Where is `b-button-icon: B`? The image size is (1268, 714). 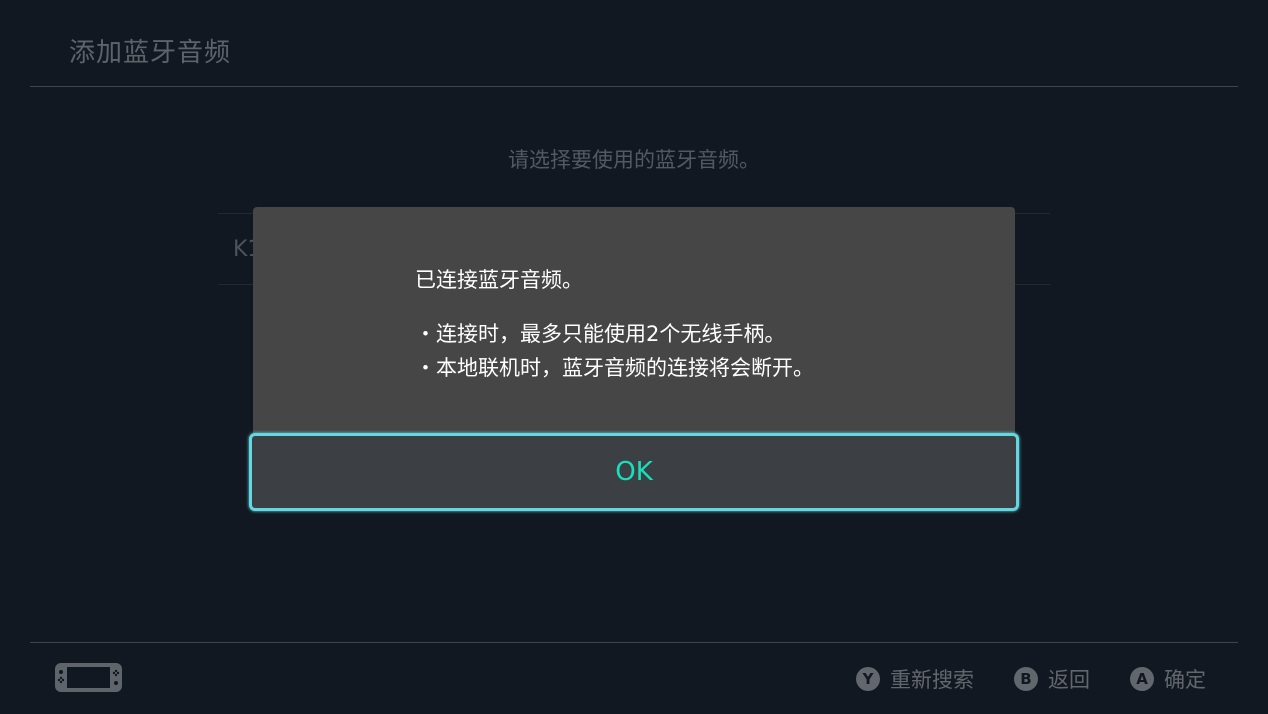
b-button-icon: B is located at coordinates (1026, 679).